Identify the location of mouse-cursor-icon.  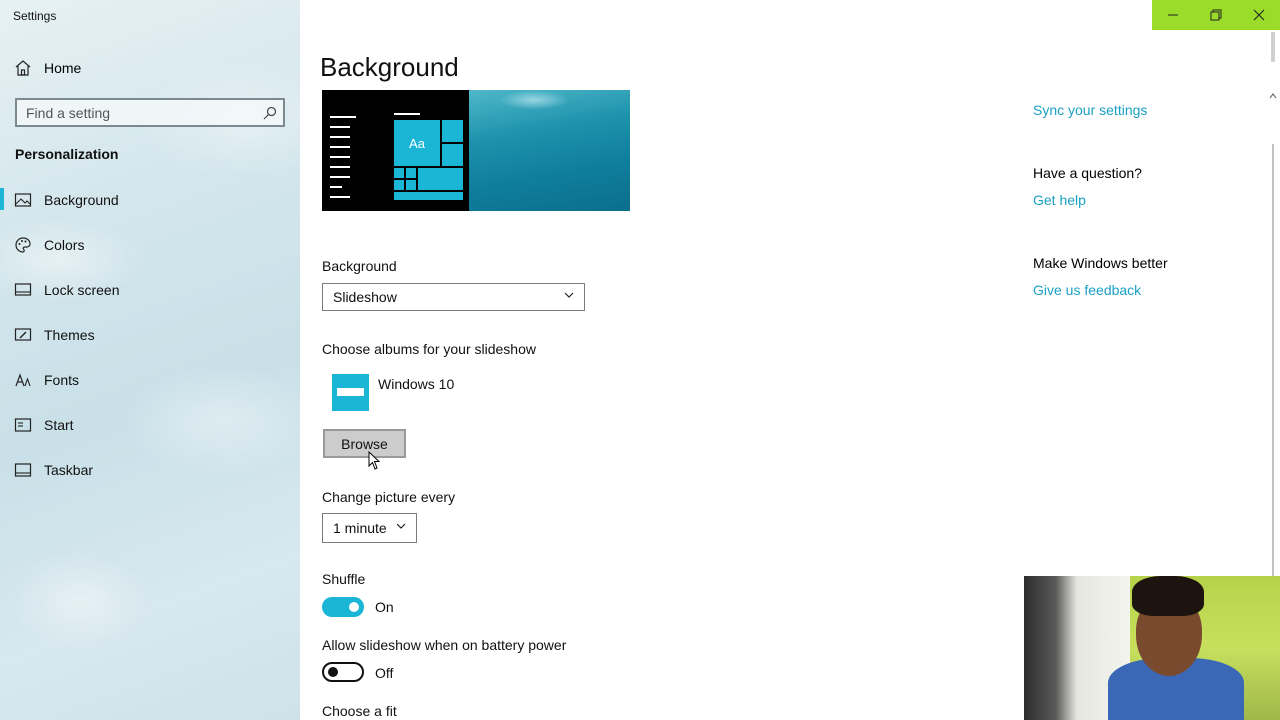
(374, 460).